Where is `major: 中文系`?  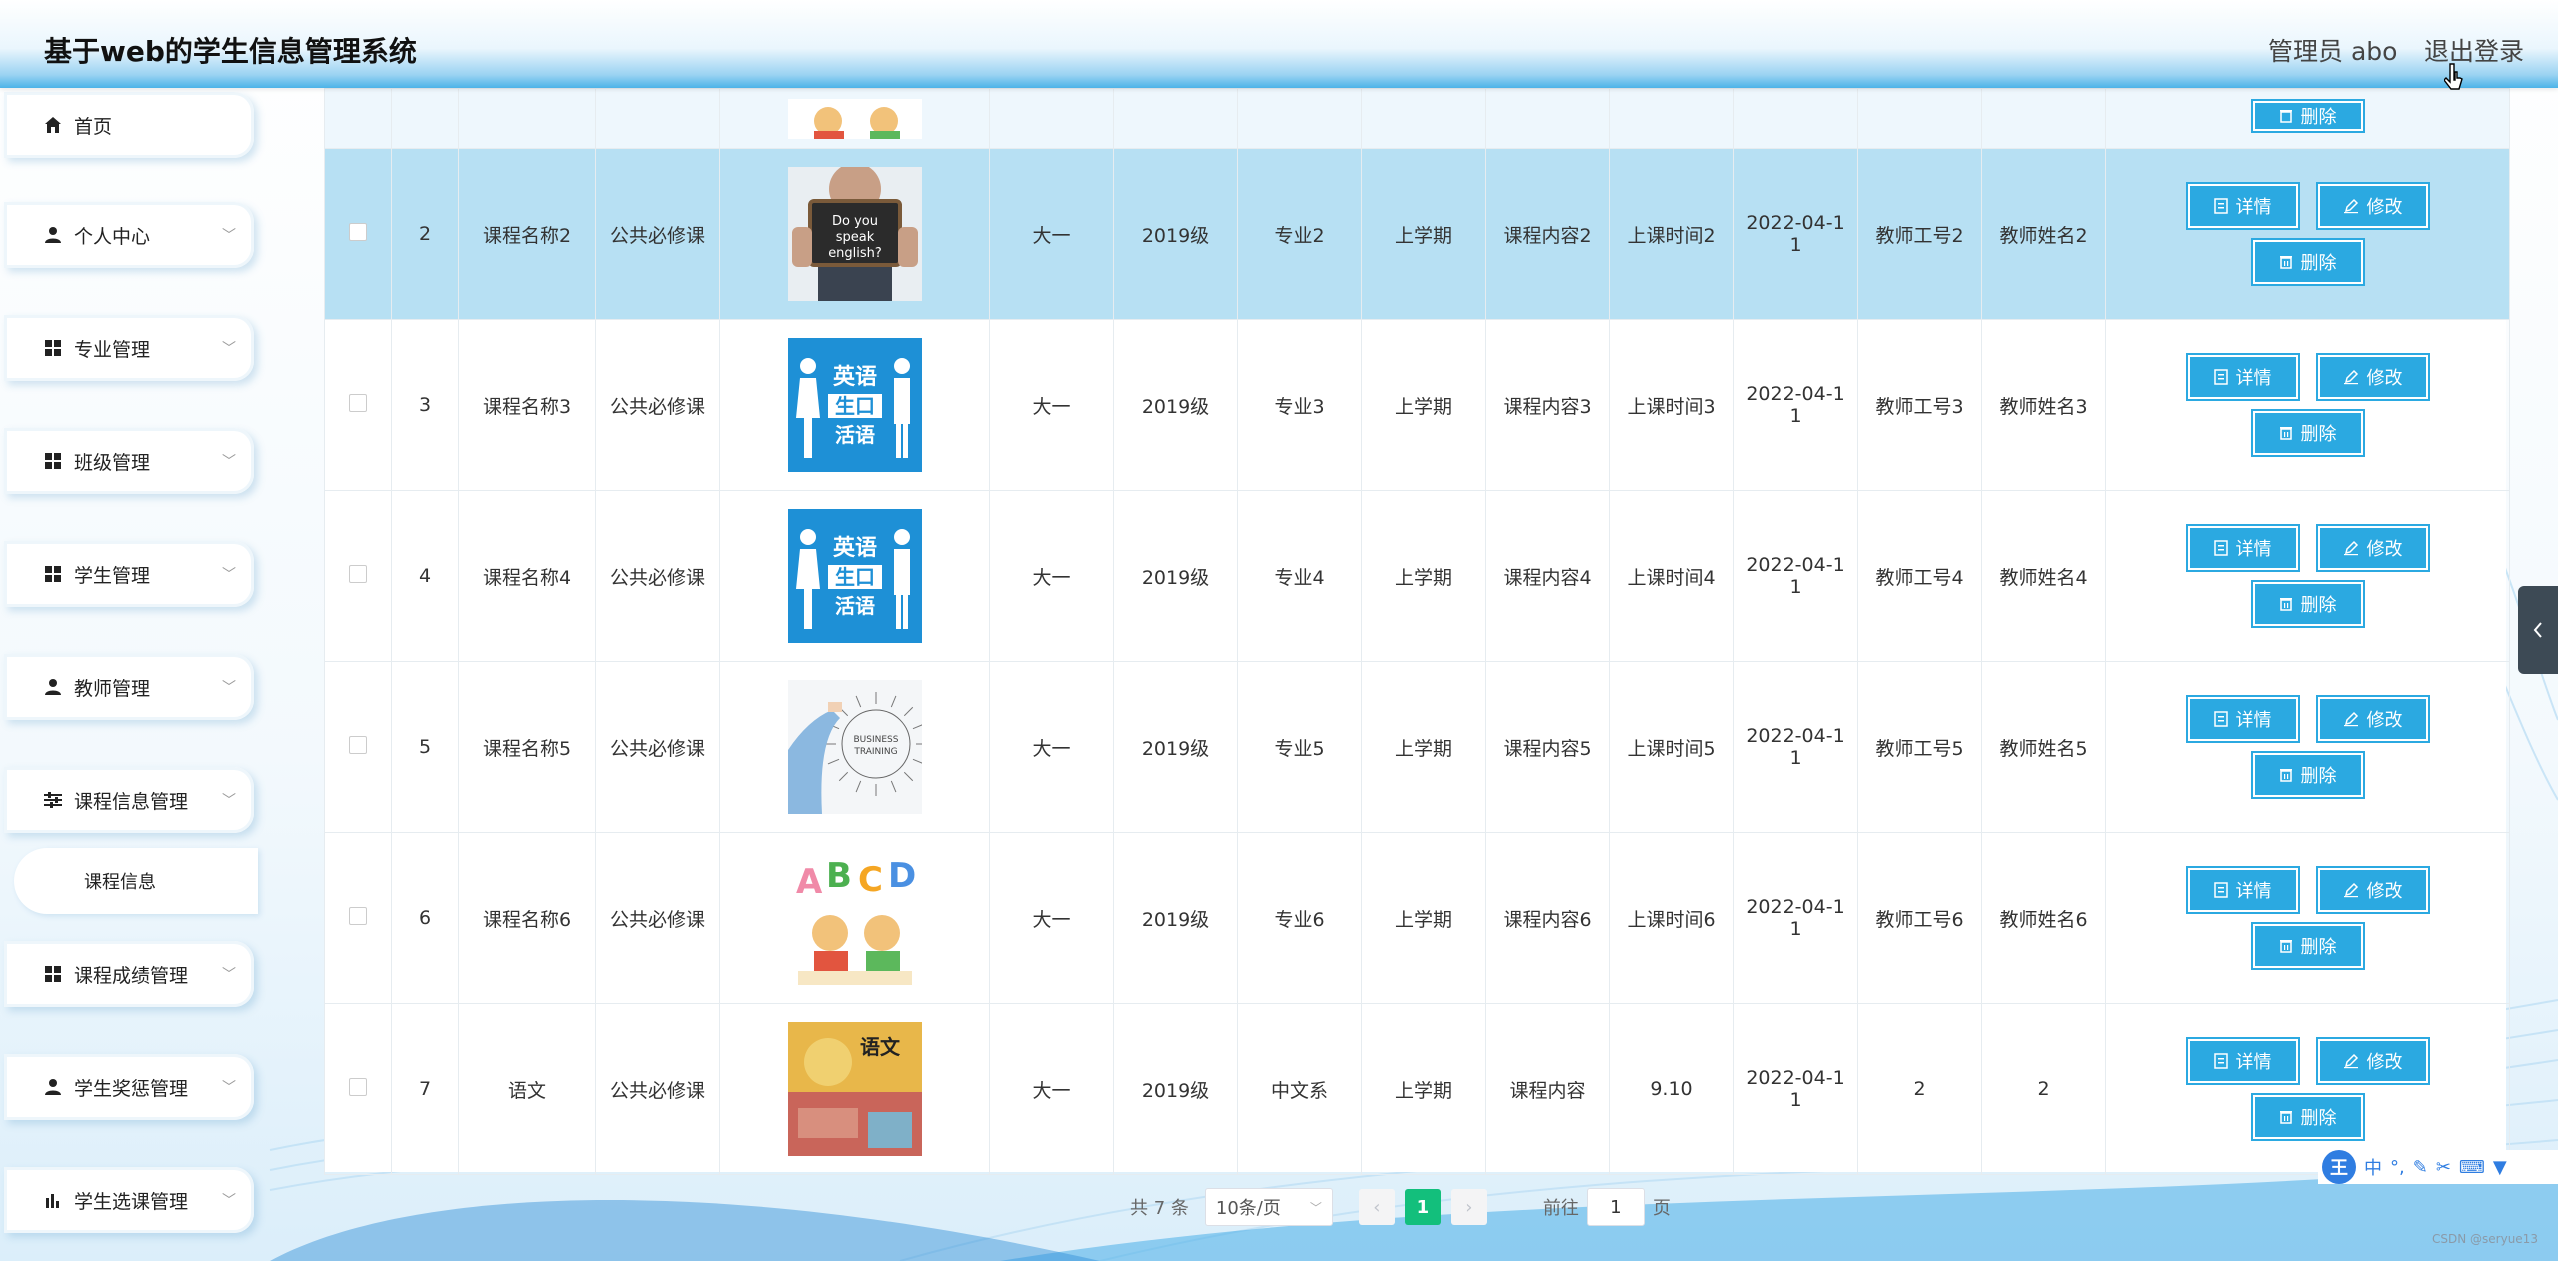 major: 中文系 is located at coordinates (1299, 1089).